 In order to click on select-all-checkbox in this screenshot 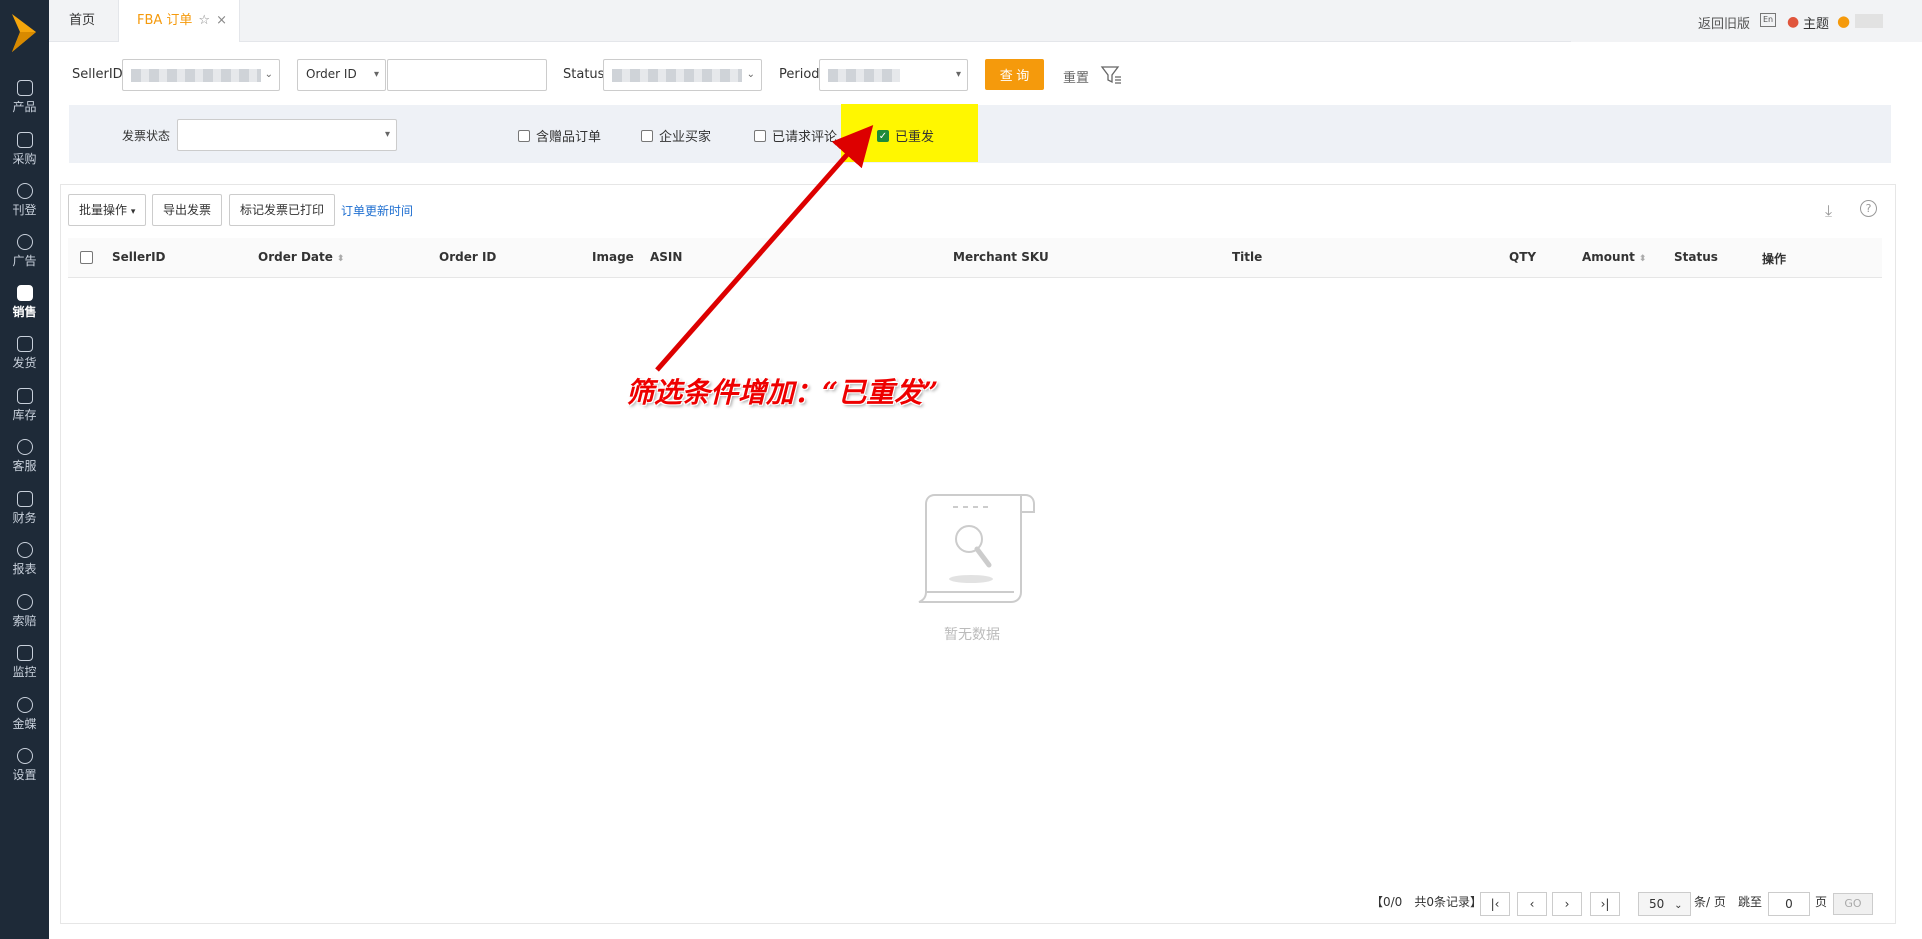, I will do `click(86, 257)`.